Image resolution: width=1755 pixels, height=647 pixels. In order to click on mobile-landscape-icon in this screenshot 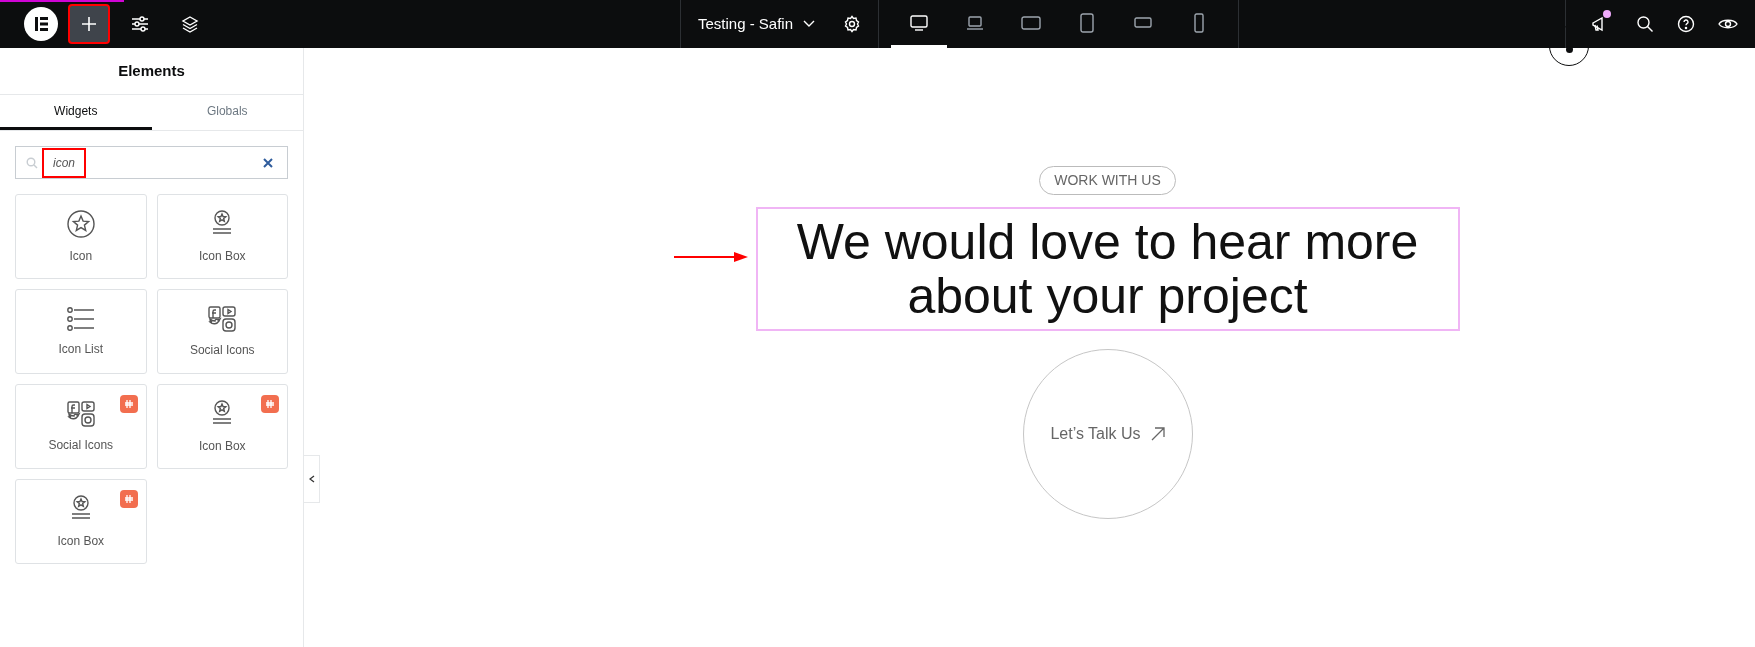, I will do `click(1143, 22)`.